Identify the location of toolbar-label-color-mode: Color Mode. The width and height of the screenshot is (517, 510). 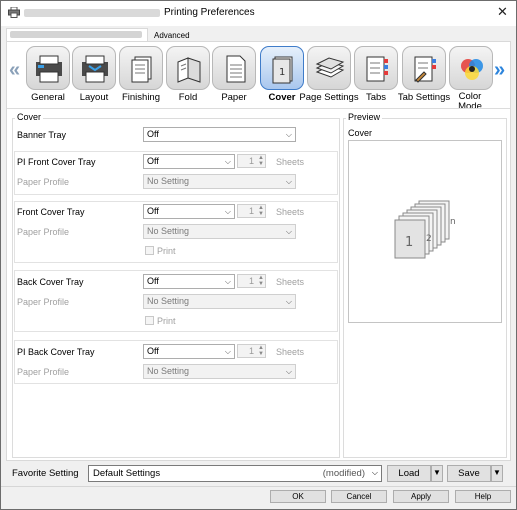
(470, 101).